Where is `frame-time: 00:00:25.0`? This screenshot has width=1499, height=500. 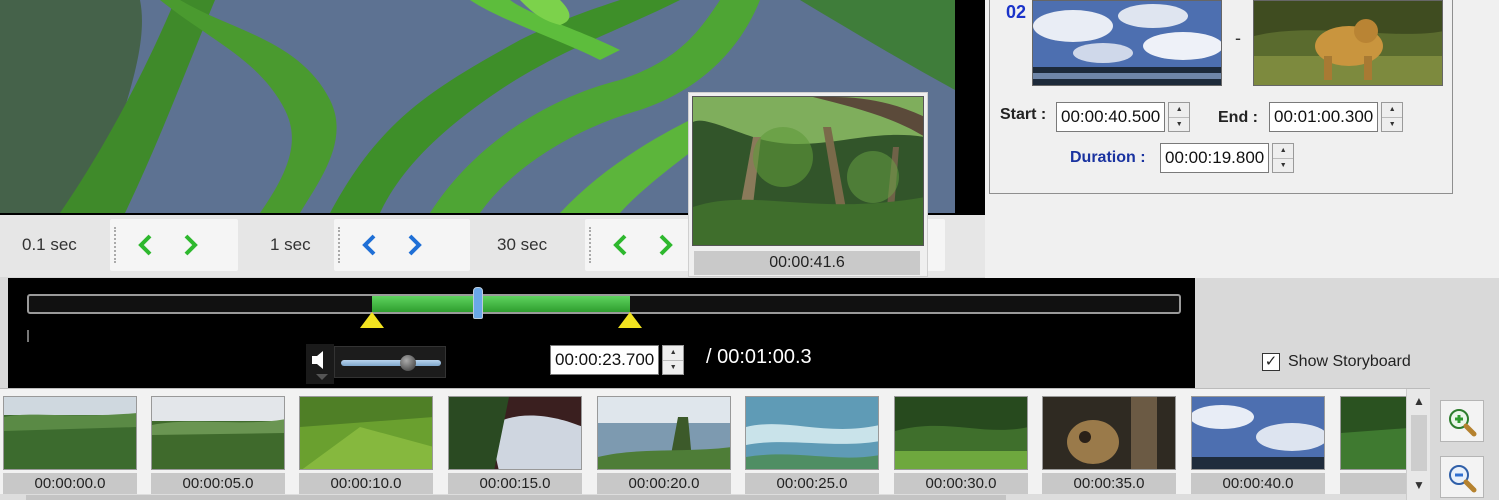
frame-time: 00:00:25.0 is located at coordinates (812, 484).